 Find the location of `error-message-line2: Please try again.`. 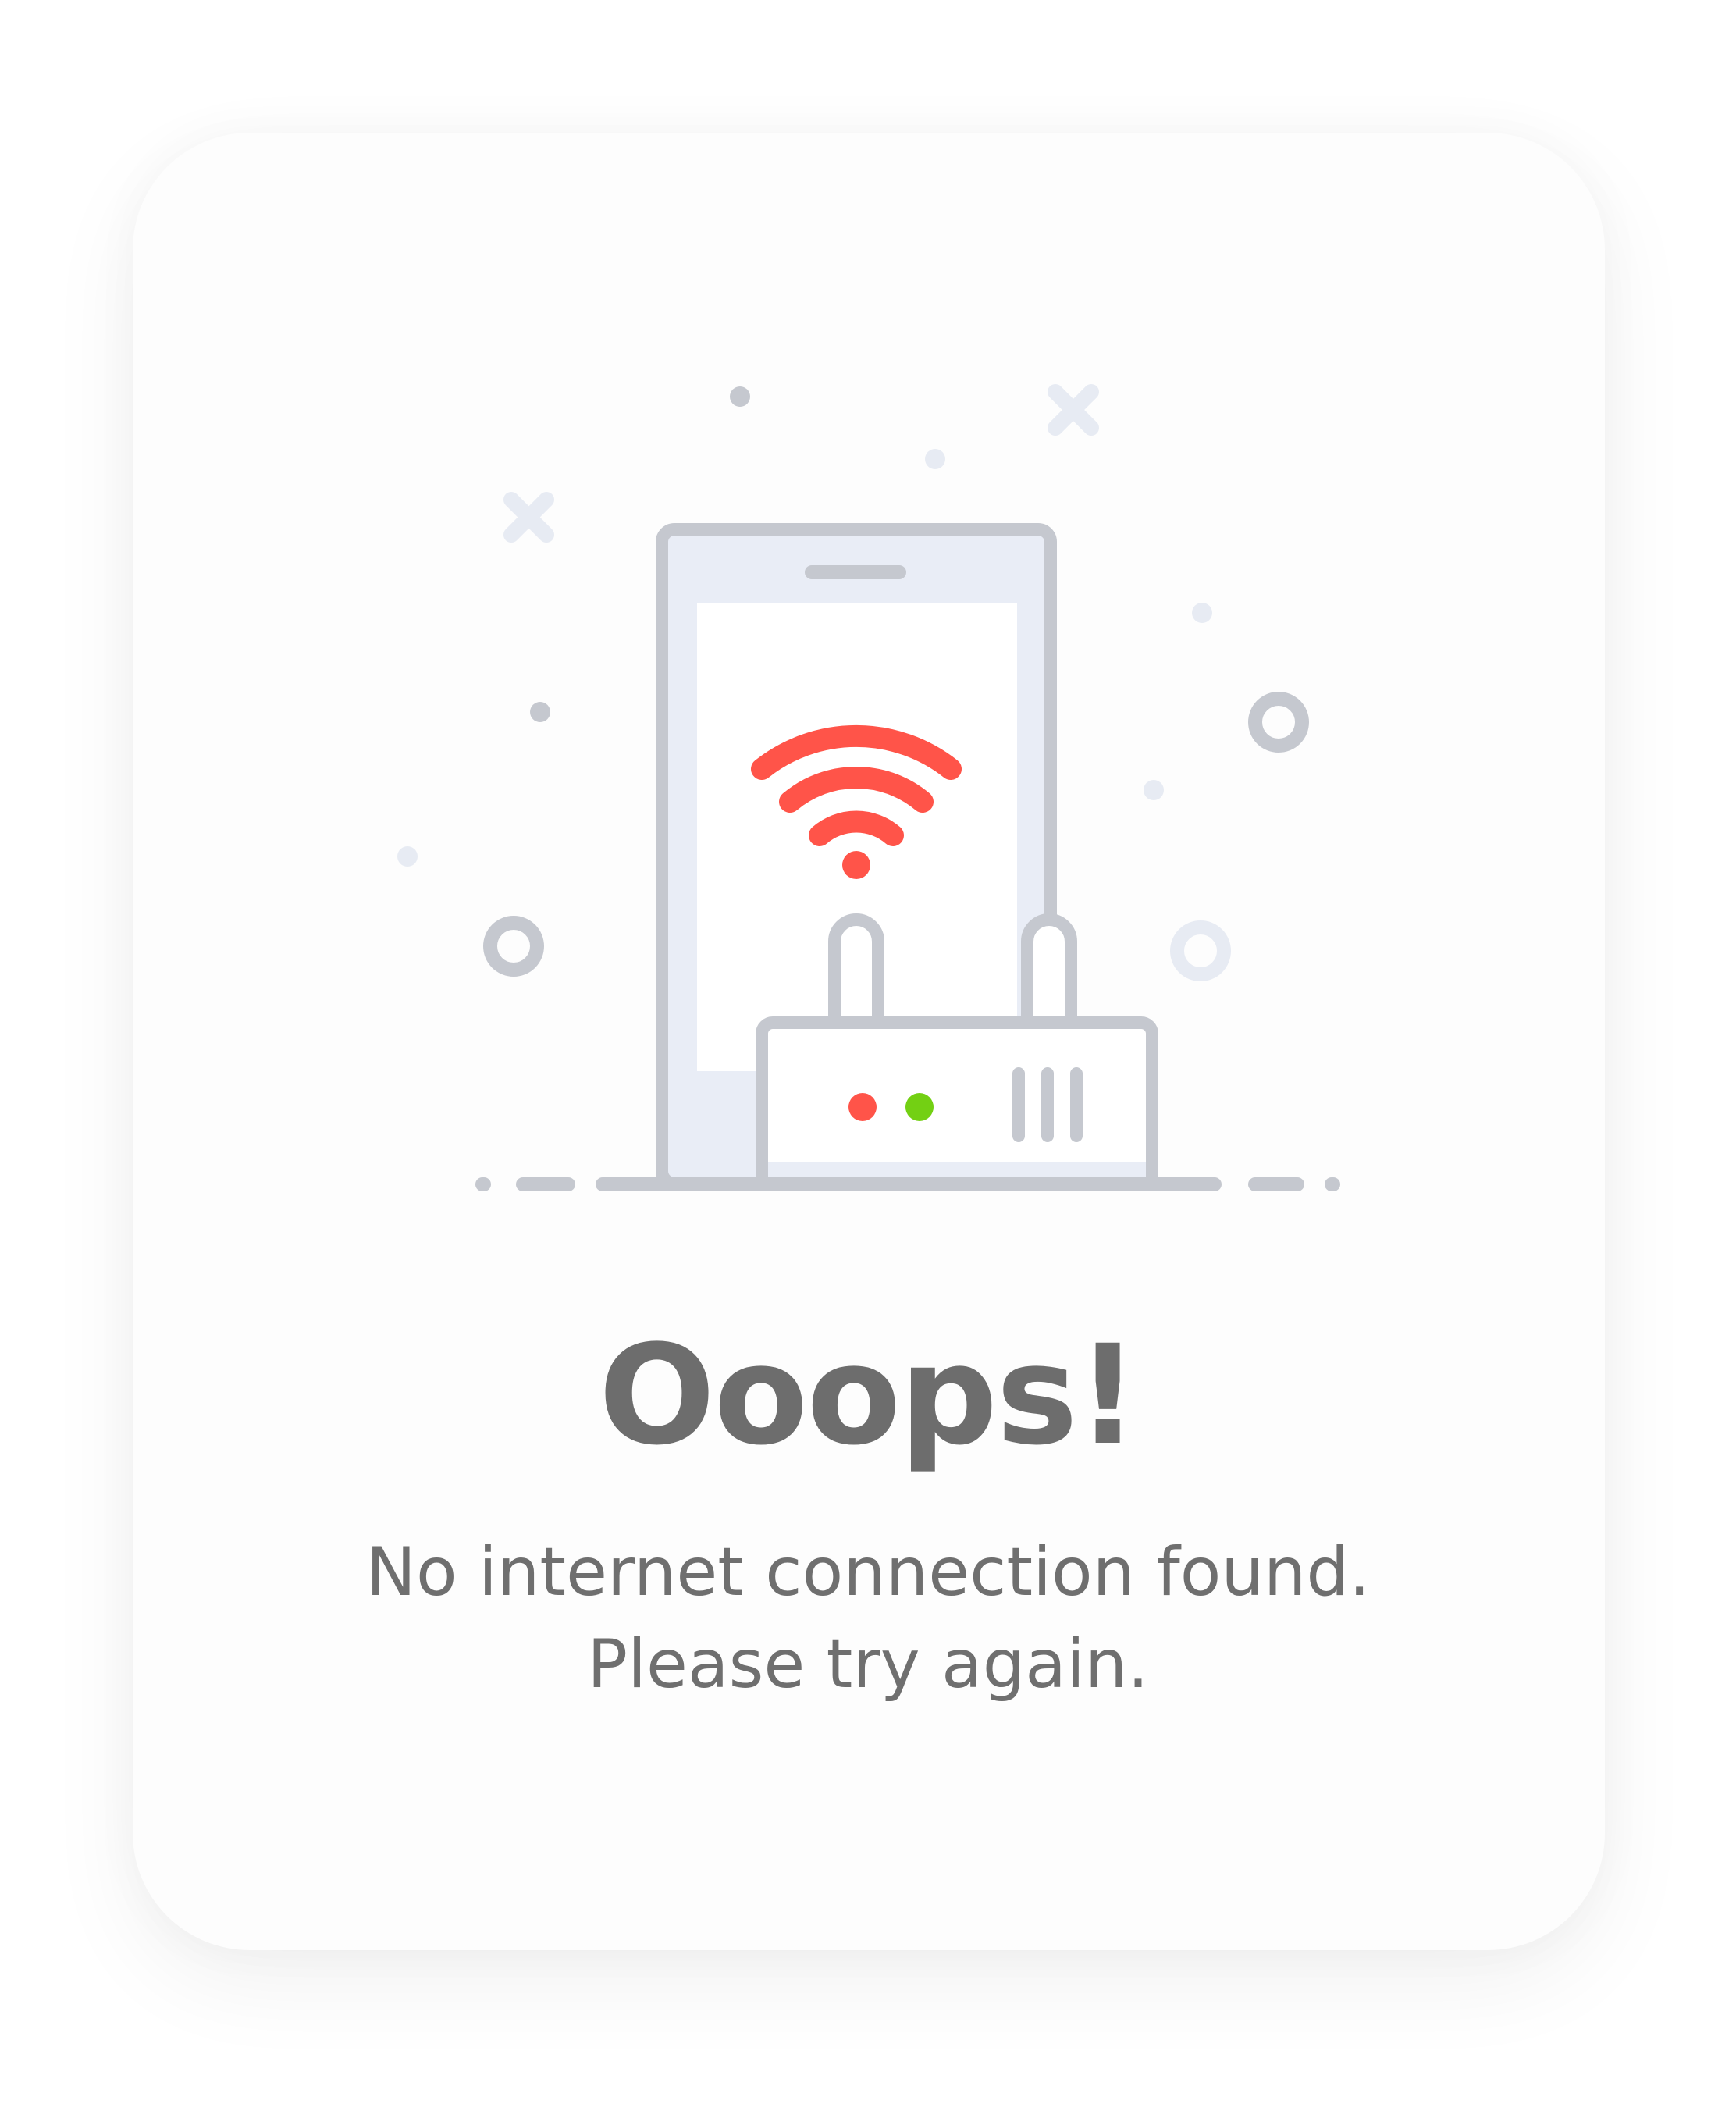

error-message-line2: Please try again. is located at coordinates (868, 1664).